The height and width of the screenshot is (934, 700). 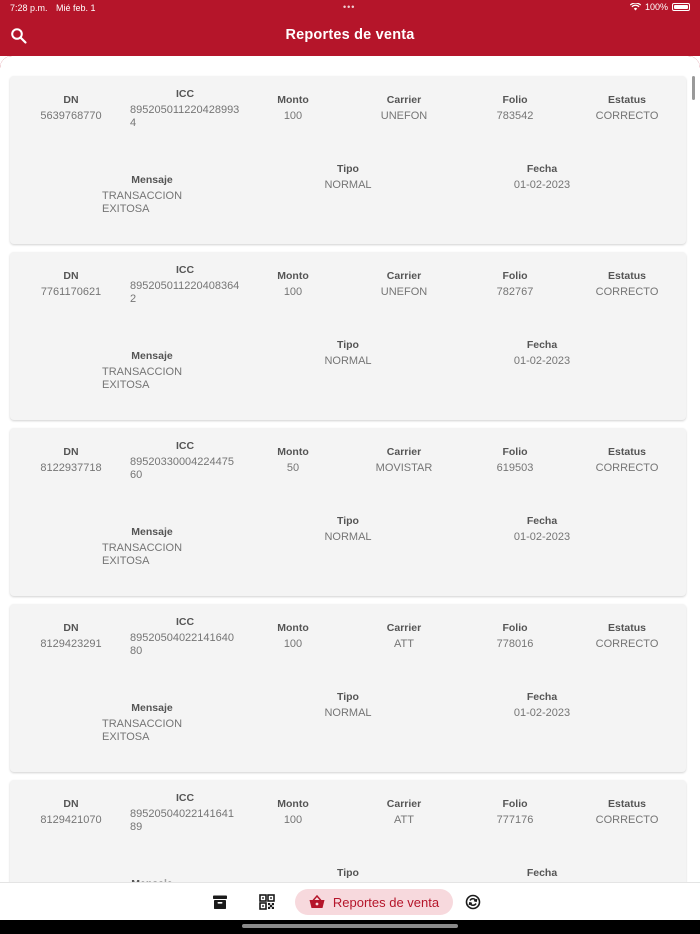 I want to click on carrier-value: MOVISTAR, so click(x=404, y=468).